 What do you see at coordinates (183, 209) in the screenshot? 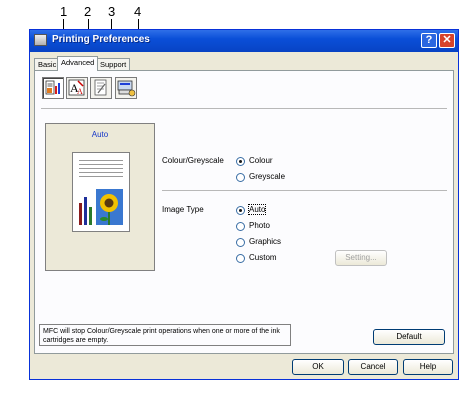
I see `image-type-label: Image Type` at bounding box center [183, 209].